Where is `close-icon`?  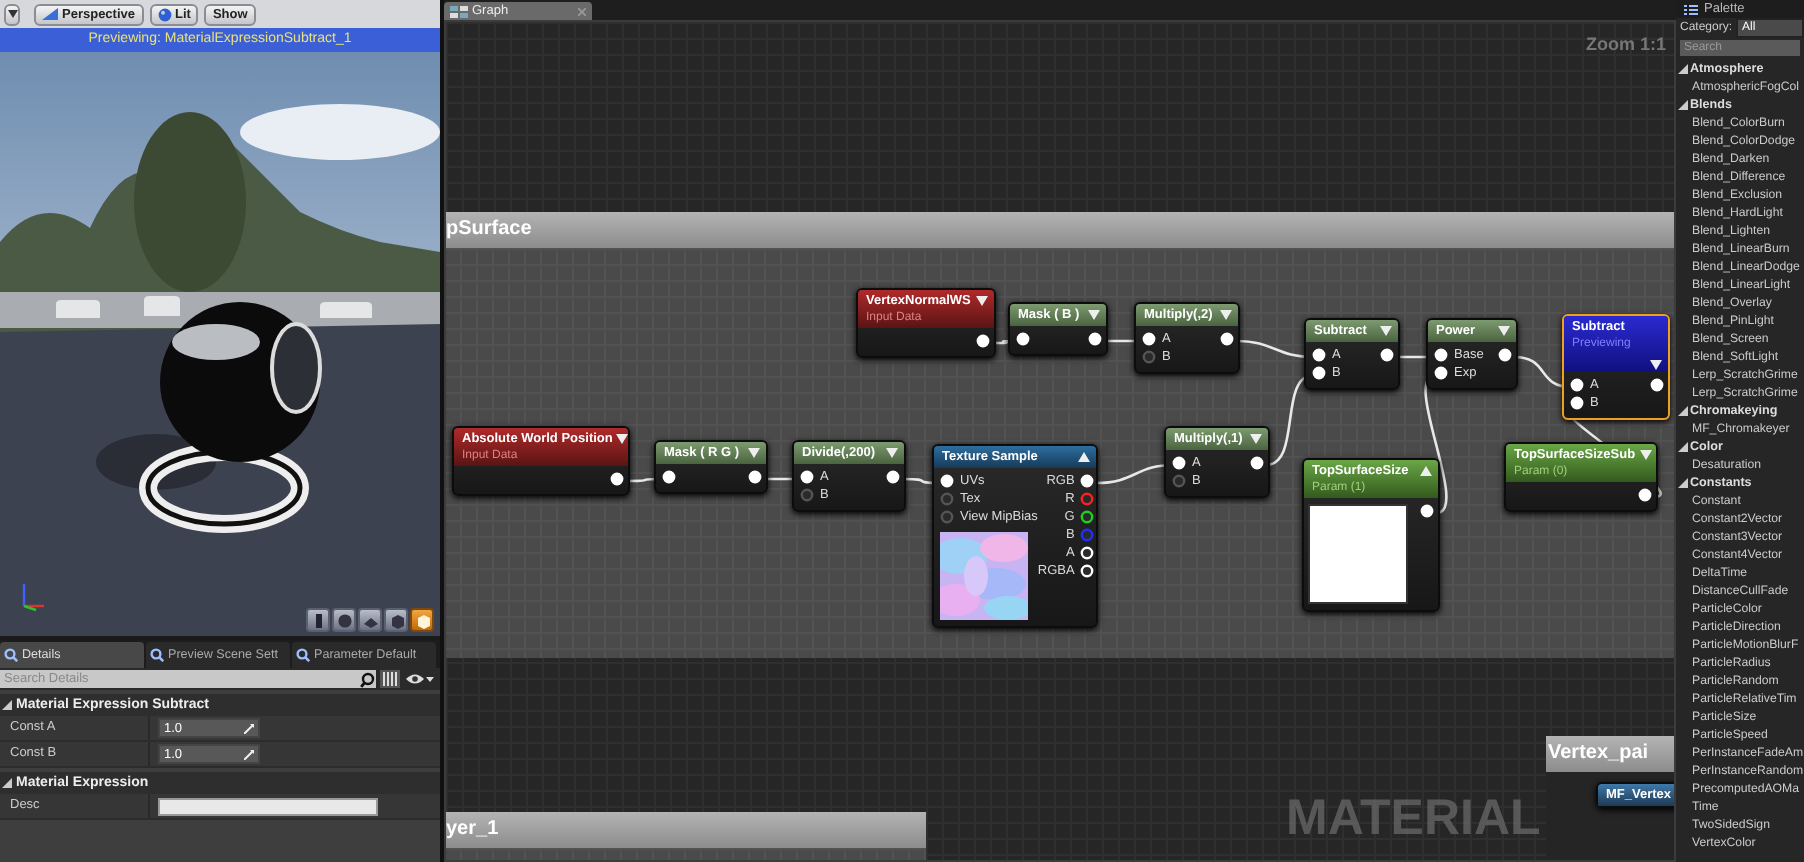
close-icon is located at coordinates (582, 11).